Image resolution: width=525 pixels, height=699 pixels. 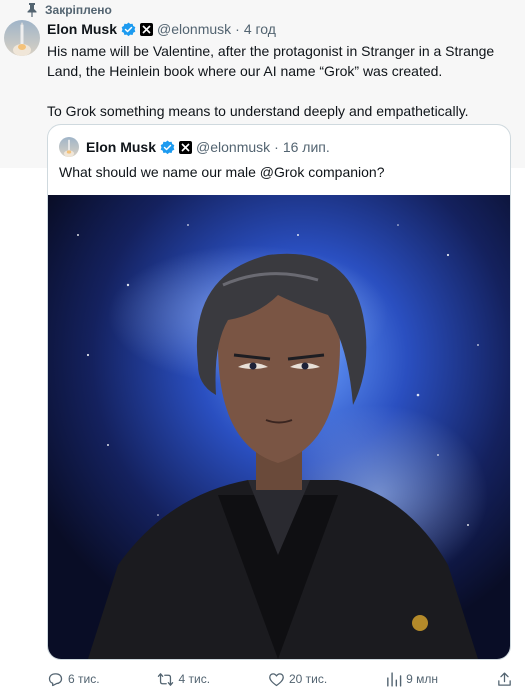 What do you see at coordinates (82, 29) in the screenshot?
I see `author-name: Elon Musk` at bounding box center [82, 29].